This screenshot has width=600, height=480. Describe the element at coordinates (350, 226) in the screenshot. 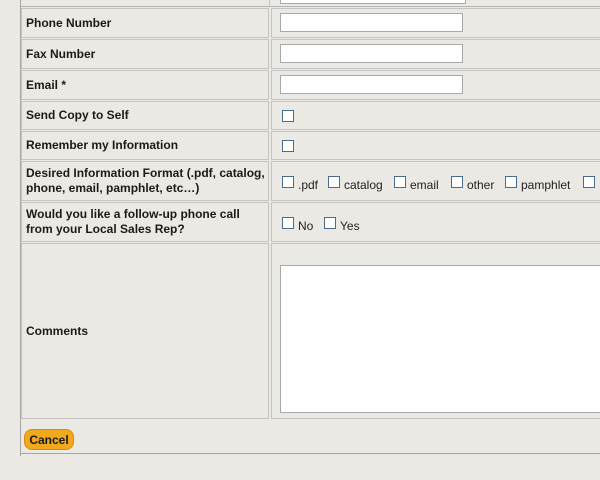

I see `followup-yes-label: Yes` at that location.